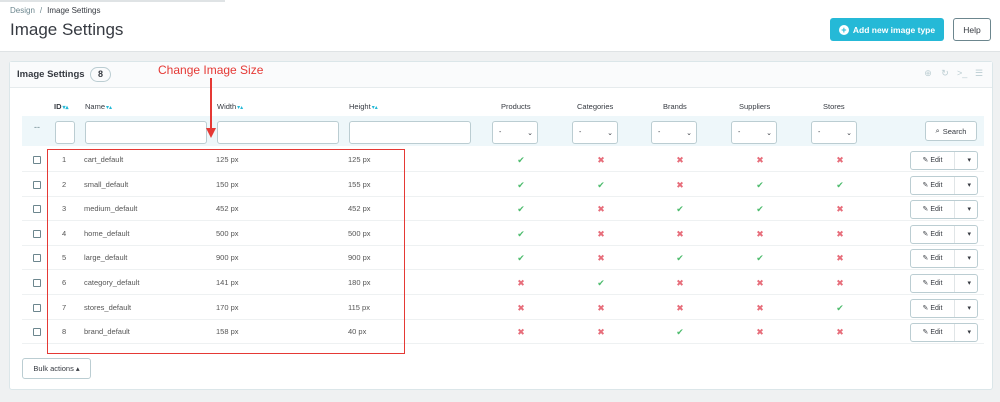 Image resolution: width=1000 pixels, height=402 pixels. I want to click on col-id-header: ID▾▴, so click(61, 106).